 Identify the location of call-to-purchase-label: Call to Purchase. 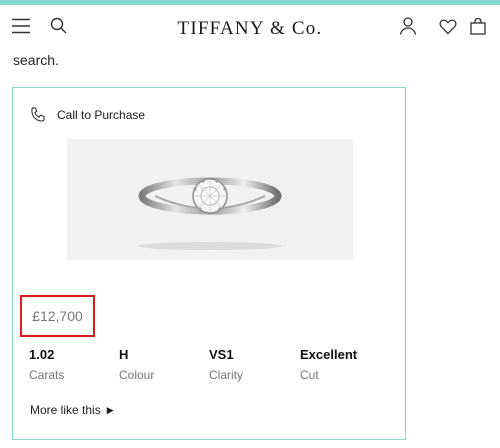
(101, 115).